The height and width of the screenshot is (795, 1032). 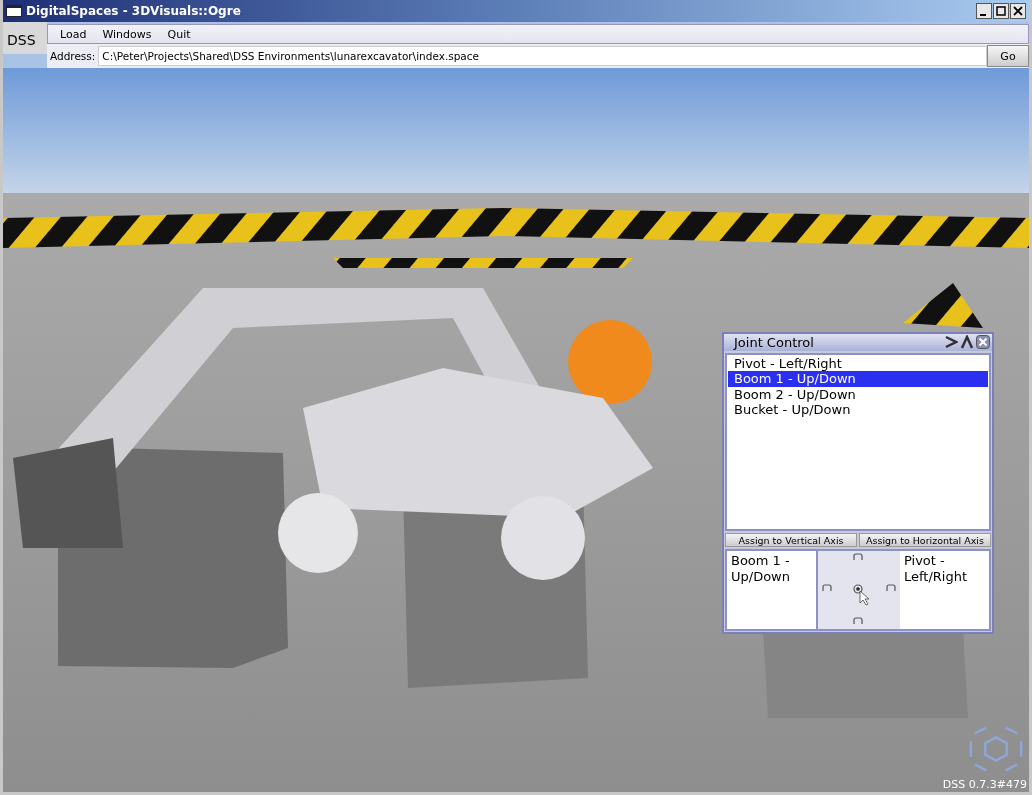 What do you see at coordinates (134, 11) in the screenshot?
I see `window-title: DigitalSpaces - 3DVisuals::Ogre` at bounding box center [134, 11].